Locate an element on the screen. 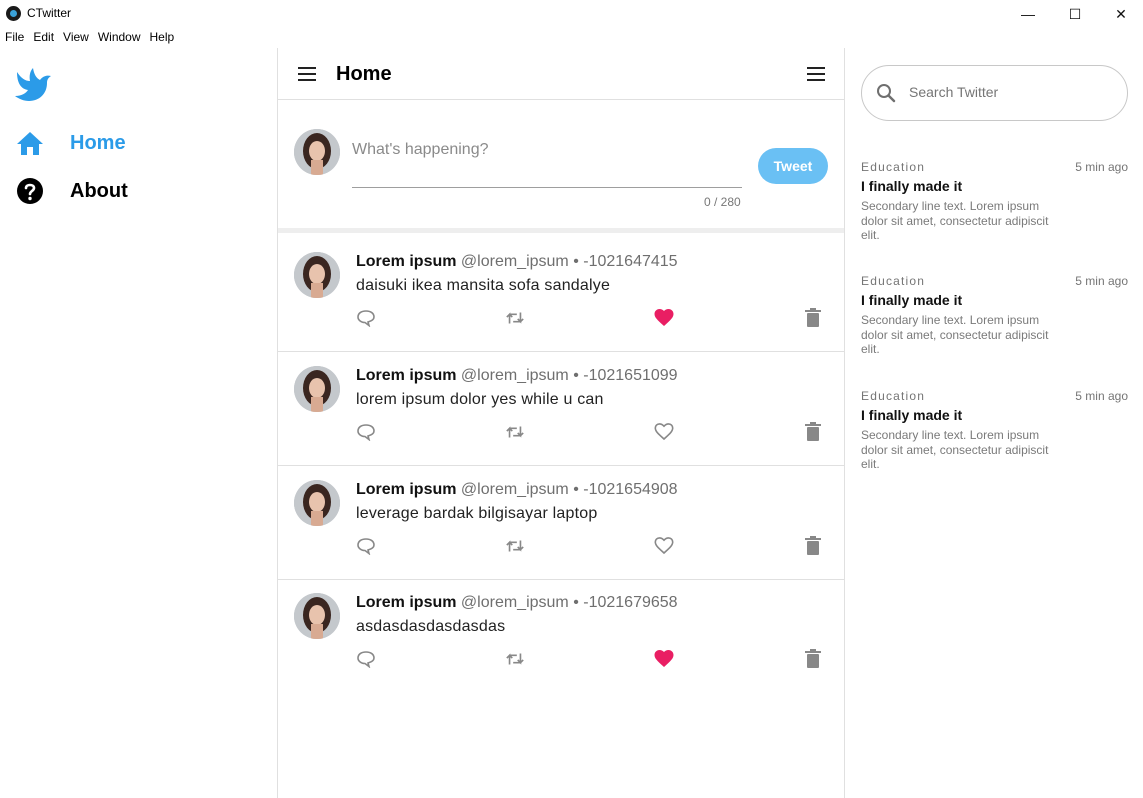  menu-view: View is located at coordinates (76, 39).